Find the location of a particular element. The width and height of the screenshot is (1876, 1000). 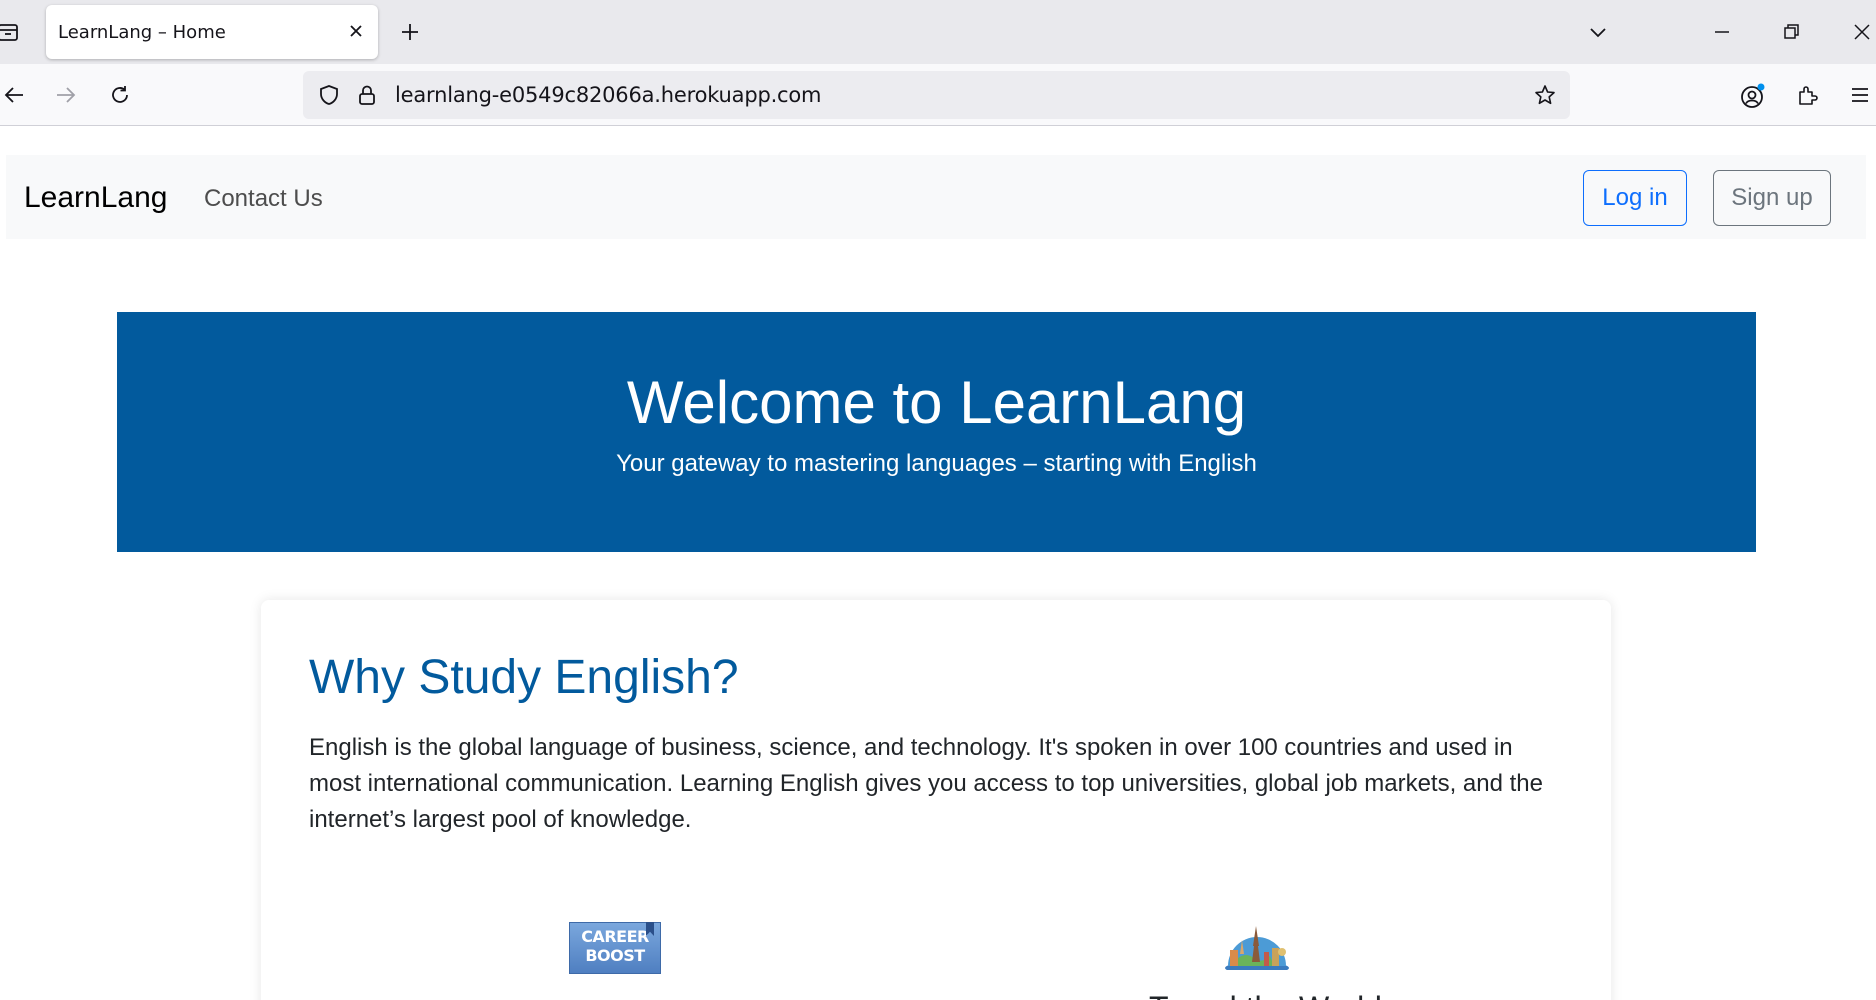

menu-icon is located at coordinates (1860, 95).